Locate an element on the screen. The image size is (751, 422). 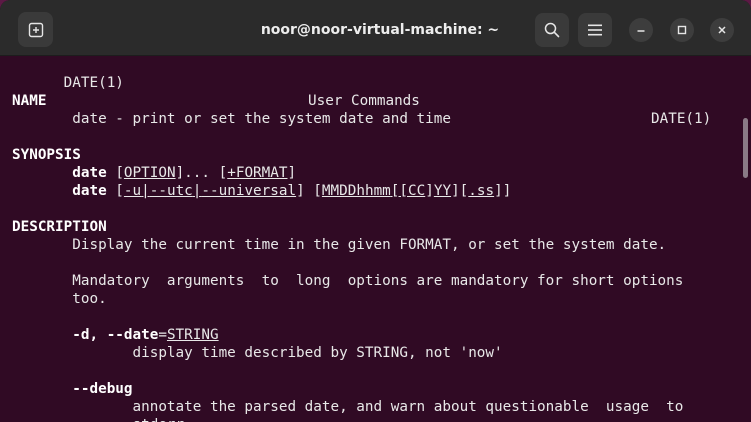
man-header-left: DATE(1) is located at coordinates (93, 83).